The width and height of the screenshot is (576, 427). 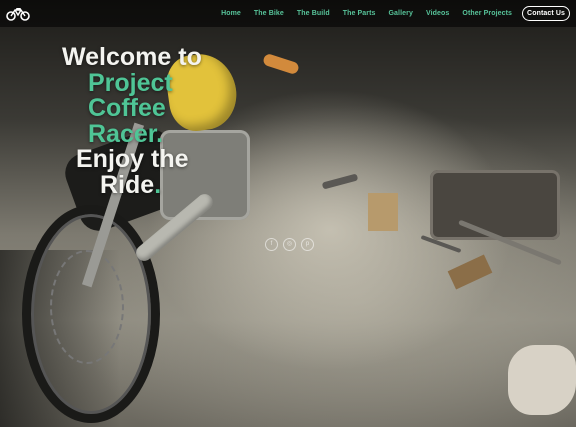 What do you see at coordinates (271, 244) in the screenshot?
I see `facebook-icon: f` at bounding box center [271, 244].